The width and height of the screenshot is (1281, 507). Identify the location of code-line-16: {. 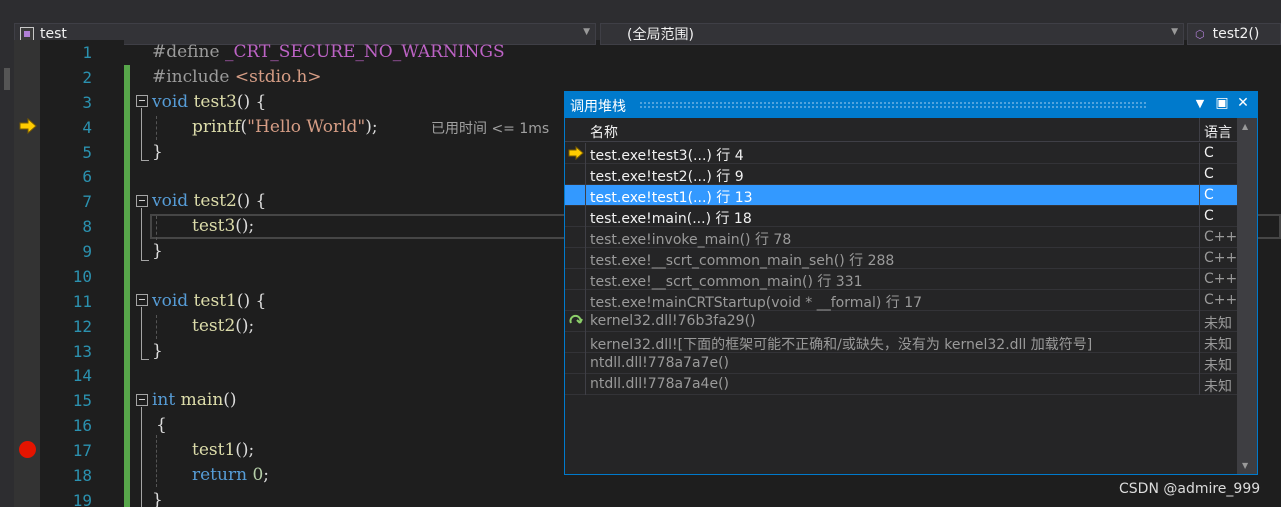
(161, 425).